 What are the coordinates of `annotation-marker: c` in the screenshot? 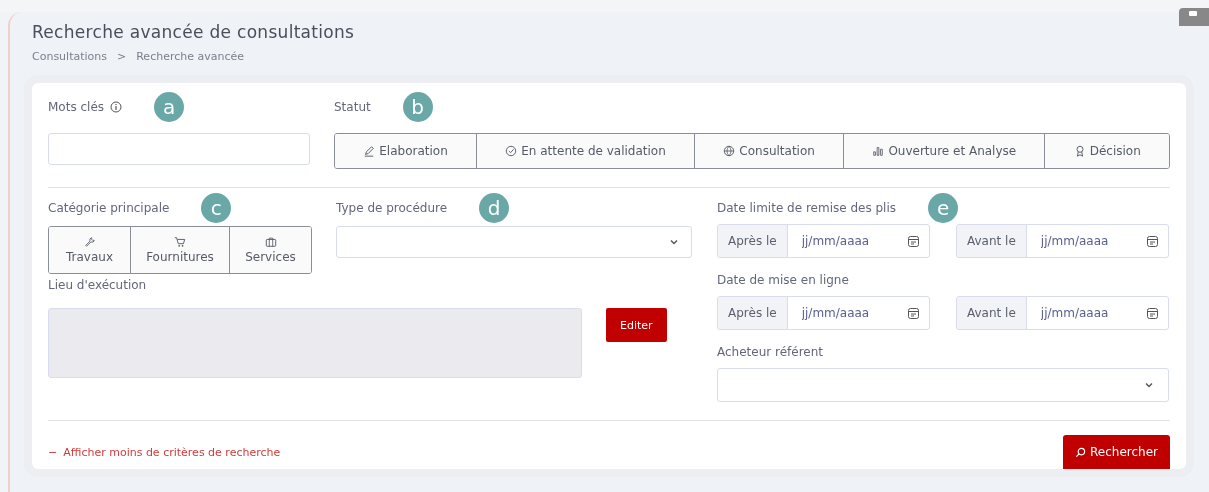 It's located at (216, 208).